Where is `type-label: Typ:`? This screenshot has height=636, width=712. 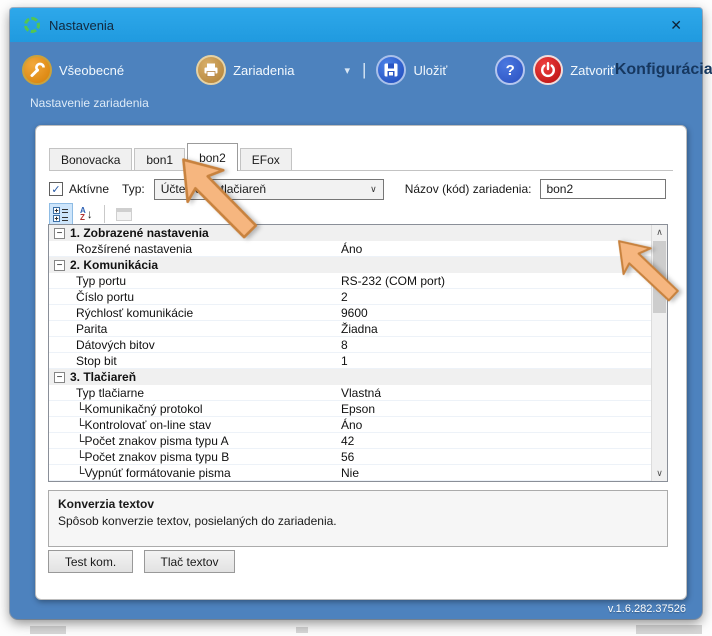 type-label: Typ: is located at coordinates (133, 189).